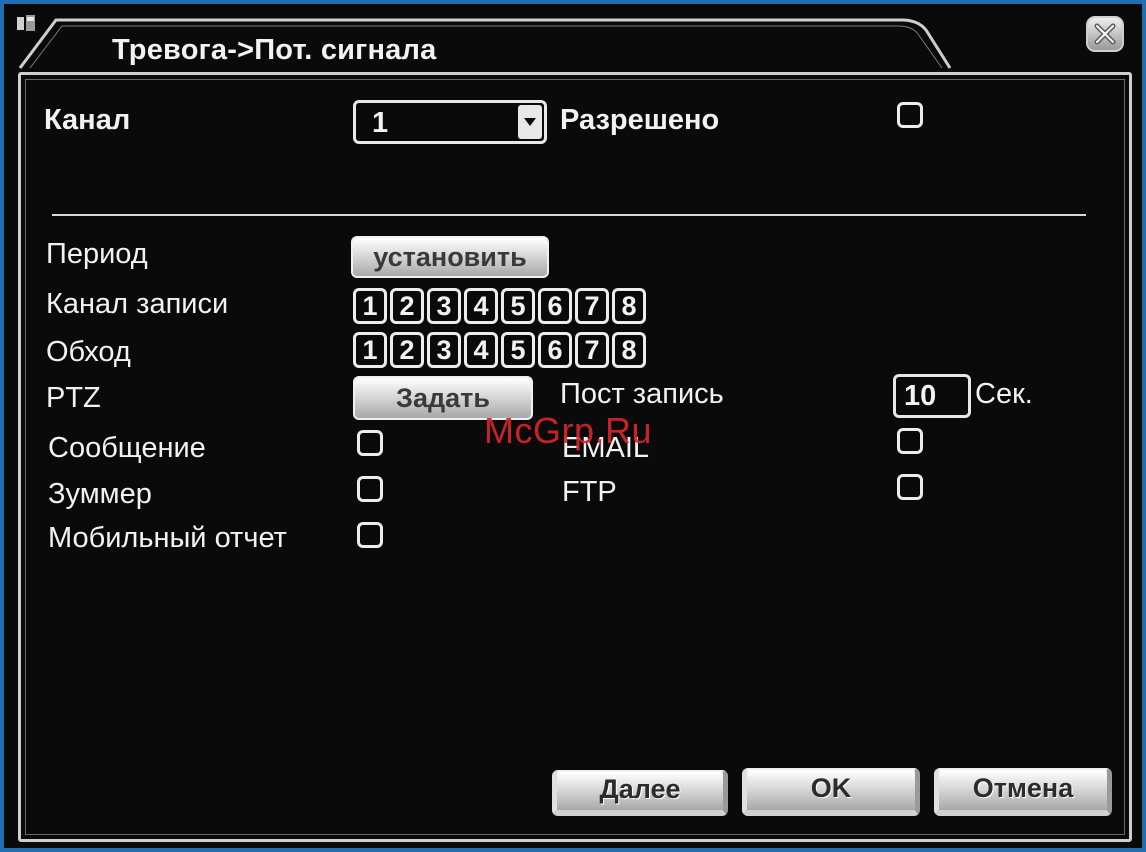 The width and height of the screenshot is (1146, 852). Describe the element at coordinates (640, 793) in the screenshot. I see `next-button: Далее` at that location.